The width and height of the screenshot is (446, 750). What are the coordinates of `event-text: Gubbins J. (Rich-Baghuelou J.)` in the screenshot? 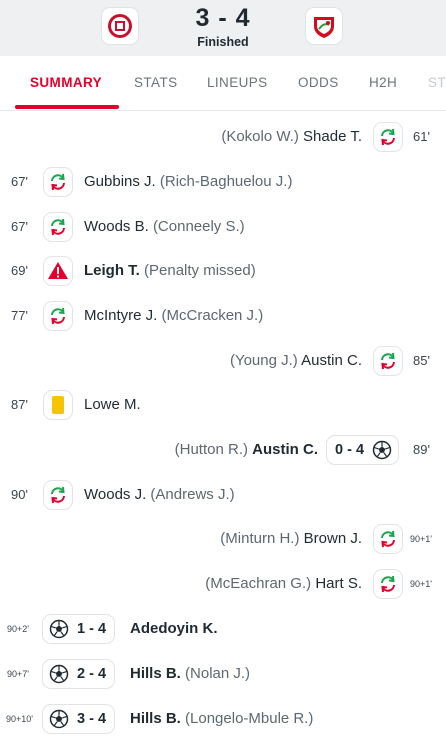 It's located at (188, 181).